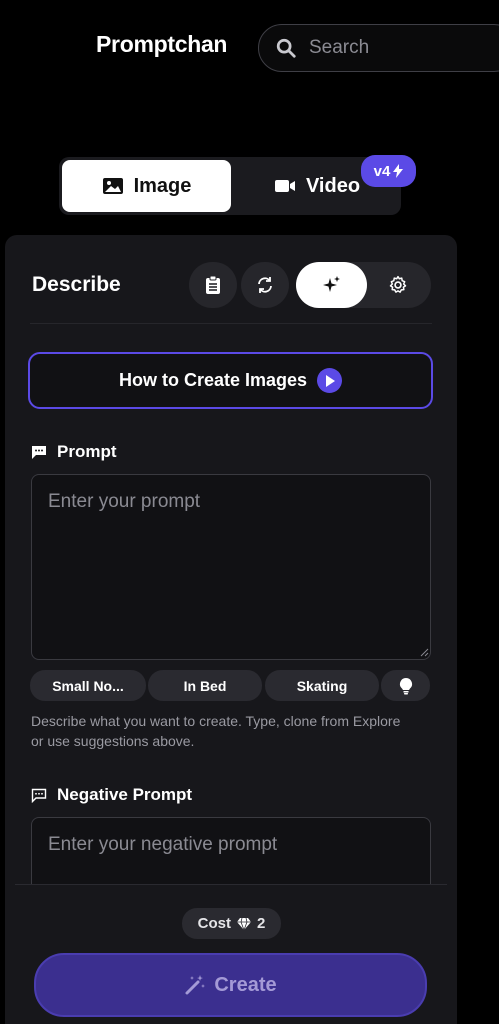  I want to click on play-icon, so click(330, 380).